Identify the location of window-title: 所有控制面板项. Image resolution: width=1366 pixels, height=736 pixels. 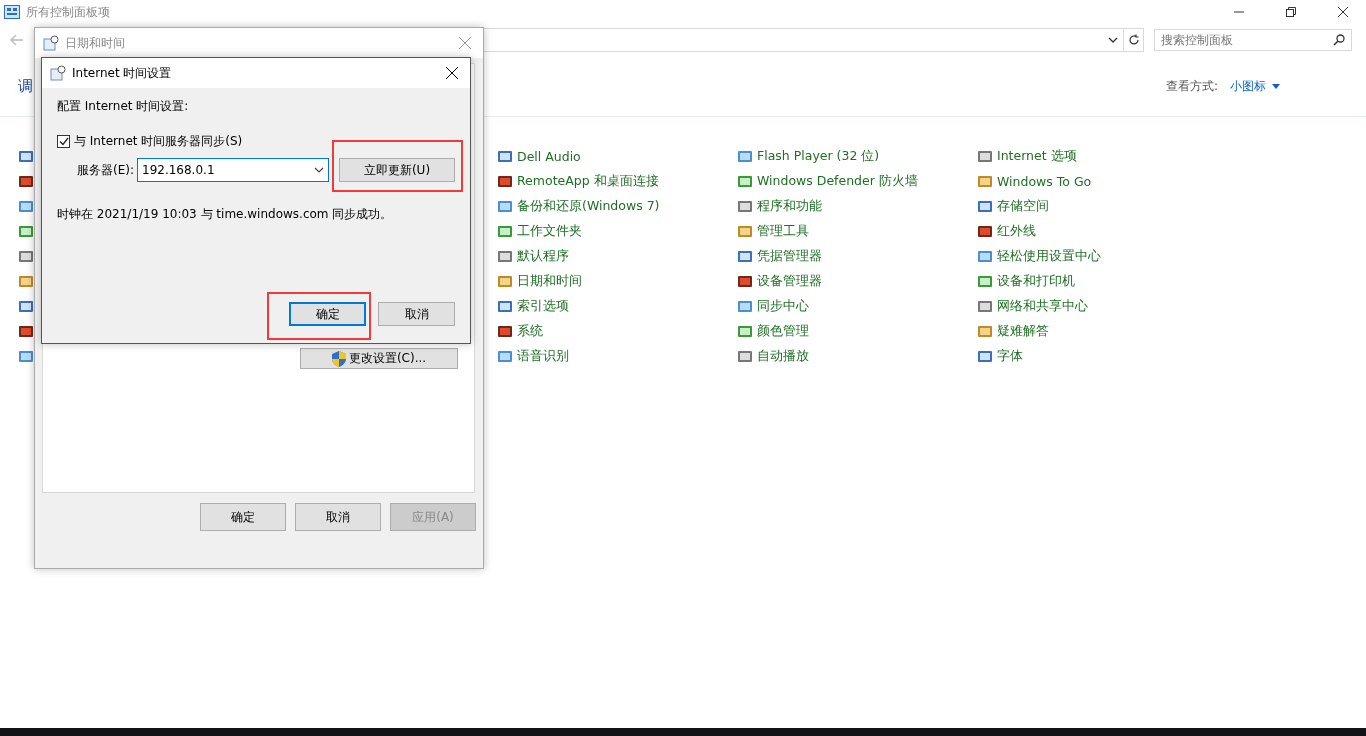
(68, 12).